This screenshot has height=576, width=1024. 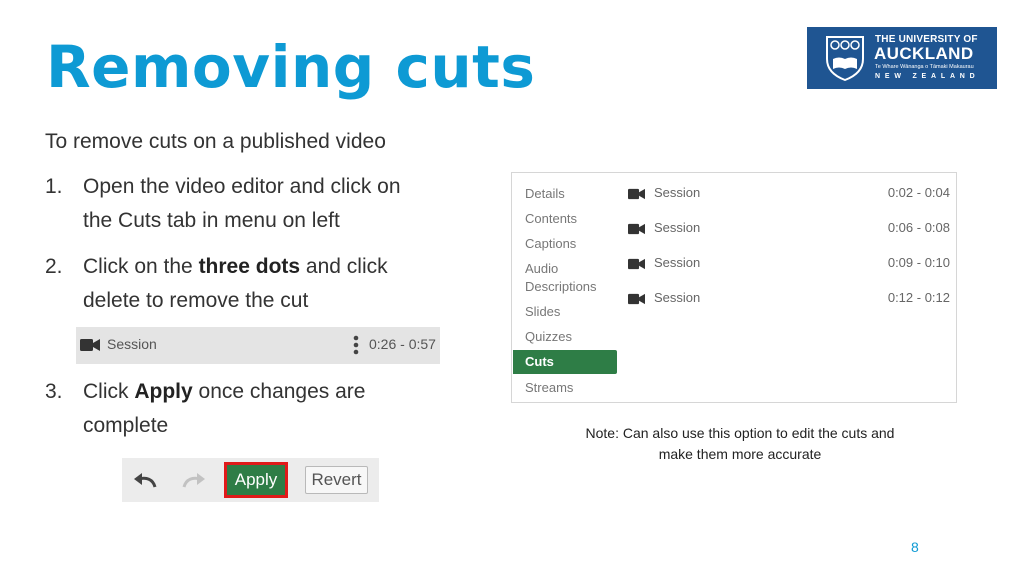 I want to click on session-row-example: Session 0:26 - 0:57, so click(x=258, y=345).